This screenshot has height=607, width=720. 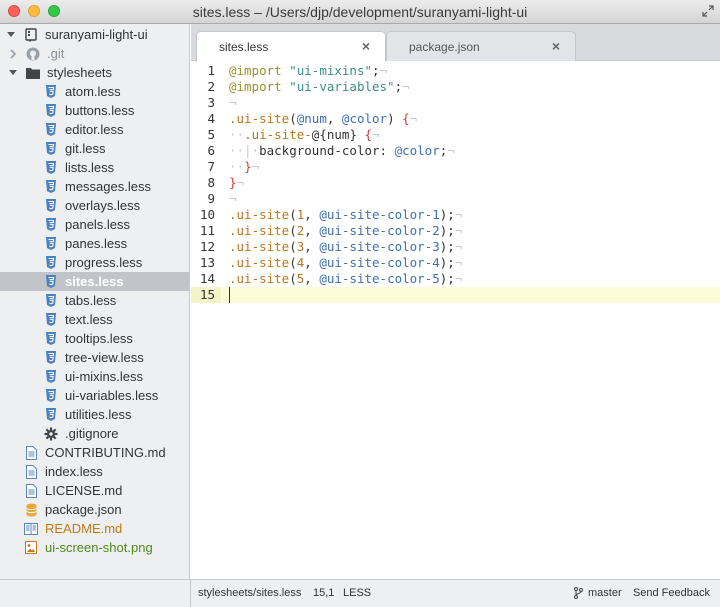 What do you see at coordinates (323, 119) in the screenshot?
I see `code-line: .ui-site(@num, @color) {¬` at bounding box center [323, 119].